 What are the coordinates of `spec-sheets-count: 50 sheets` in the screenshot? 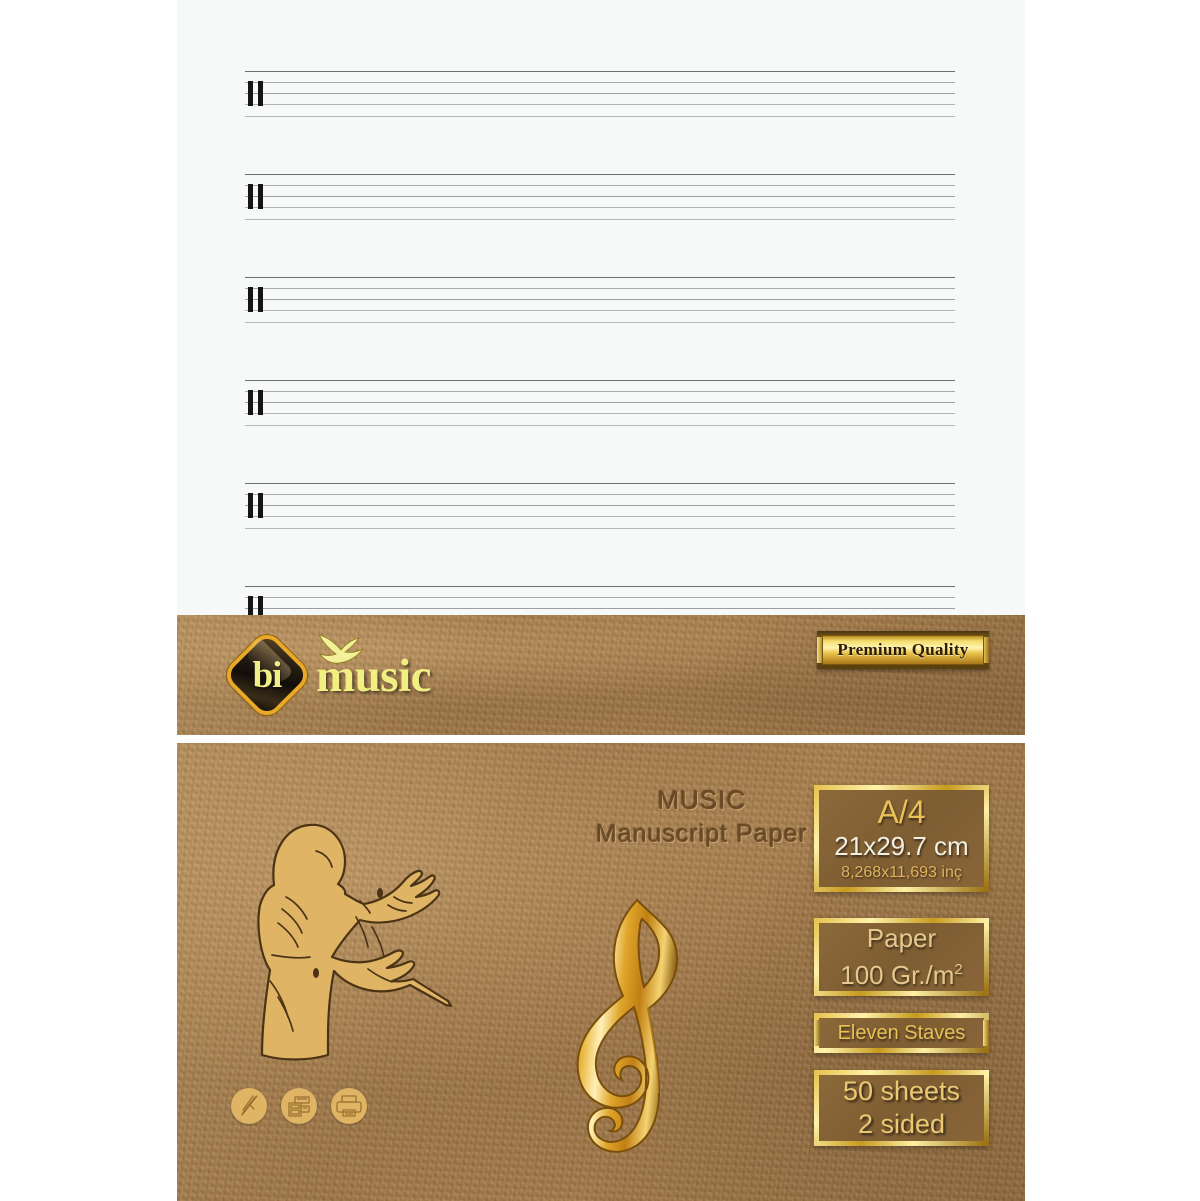 It's located at (901, 1091).